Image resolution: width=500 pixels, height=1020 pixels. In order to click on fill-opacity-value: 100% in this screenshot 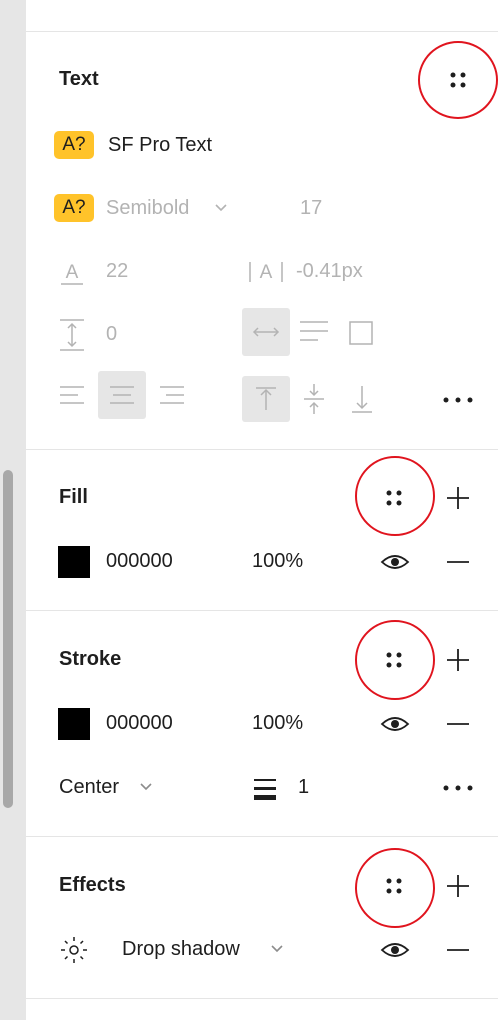, I will do `click(277, 561)`.